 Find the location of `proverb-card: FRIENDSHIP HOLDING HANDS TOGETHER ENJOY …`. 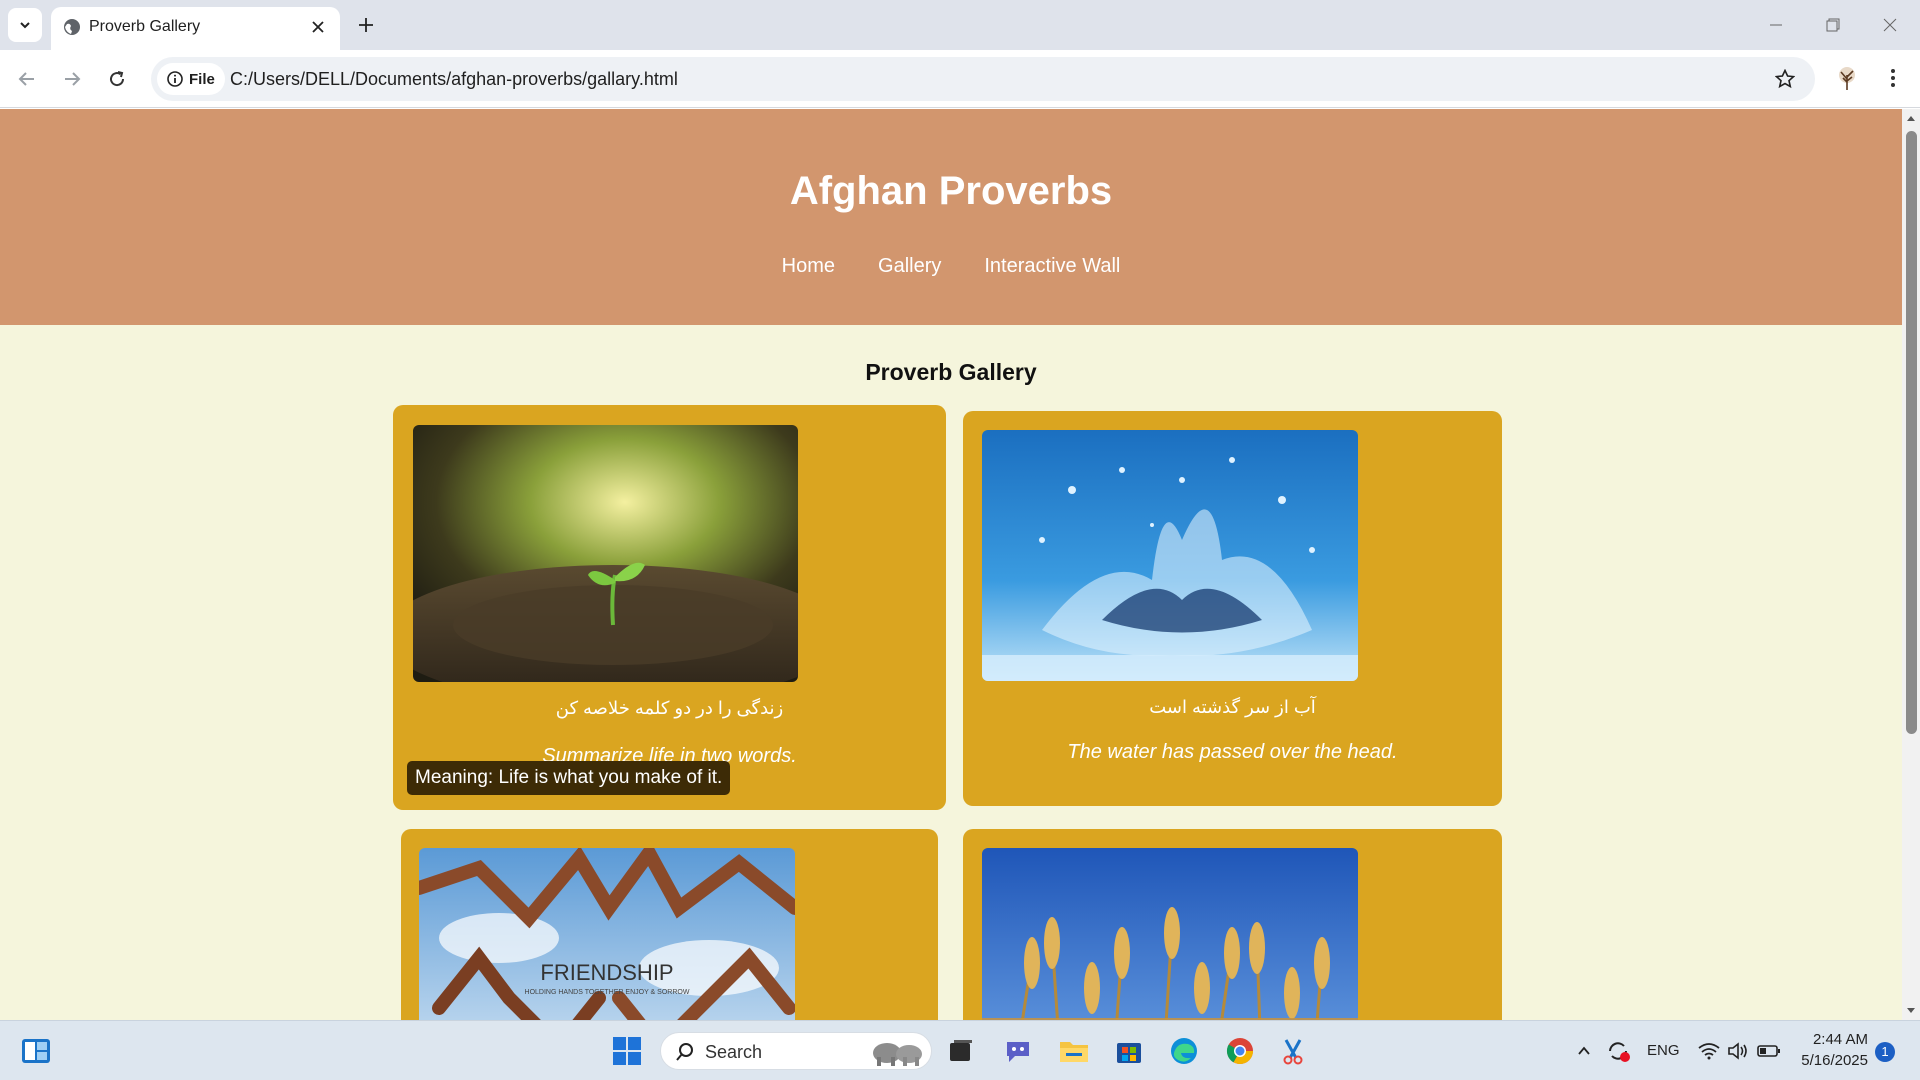

proverb-card: FRIENDSHIP HOLDING HANDS TOGETHER ENJOY … is located at coordinates (669, 924).